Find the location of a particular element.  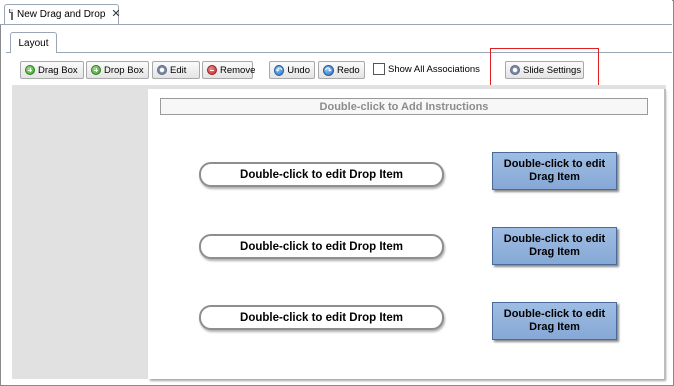

redo-button: ↷ Redo is located at coordinates (341, 70).